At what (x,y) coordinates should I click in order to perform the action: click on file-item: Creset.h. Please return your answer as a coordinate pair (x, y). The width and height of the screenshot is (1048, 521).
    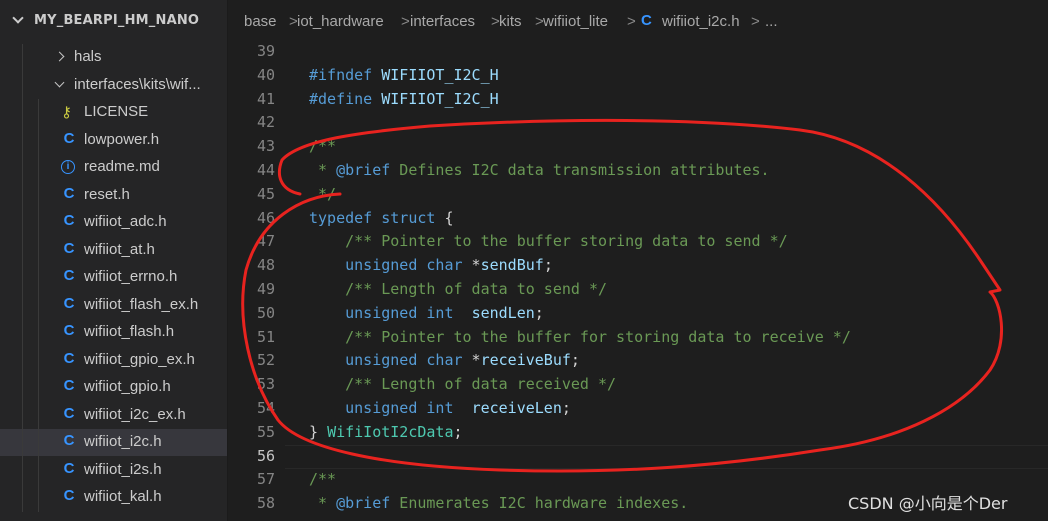
    Looking at the image, I should click on (113, 195).